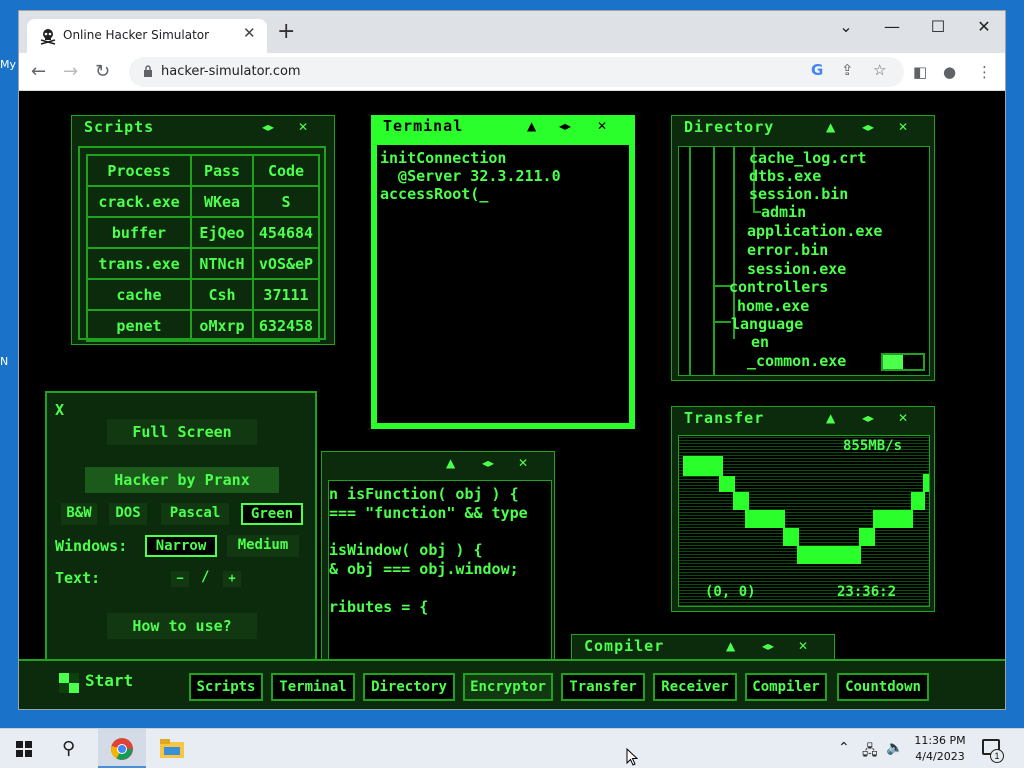 Image resolution: width=1024 pixels, height=768 pixels. What do you see at coordinates (102, 71) in the screenshot?
I see `reload-button: ↻` at bounding box center [102, 71].